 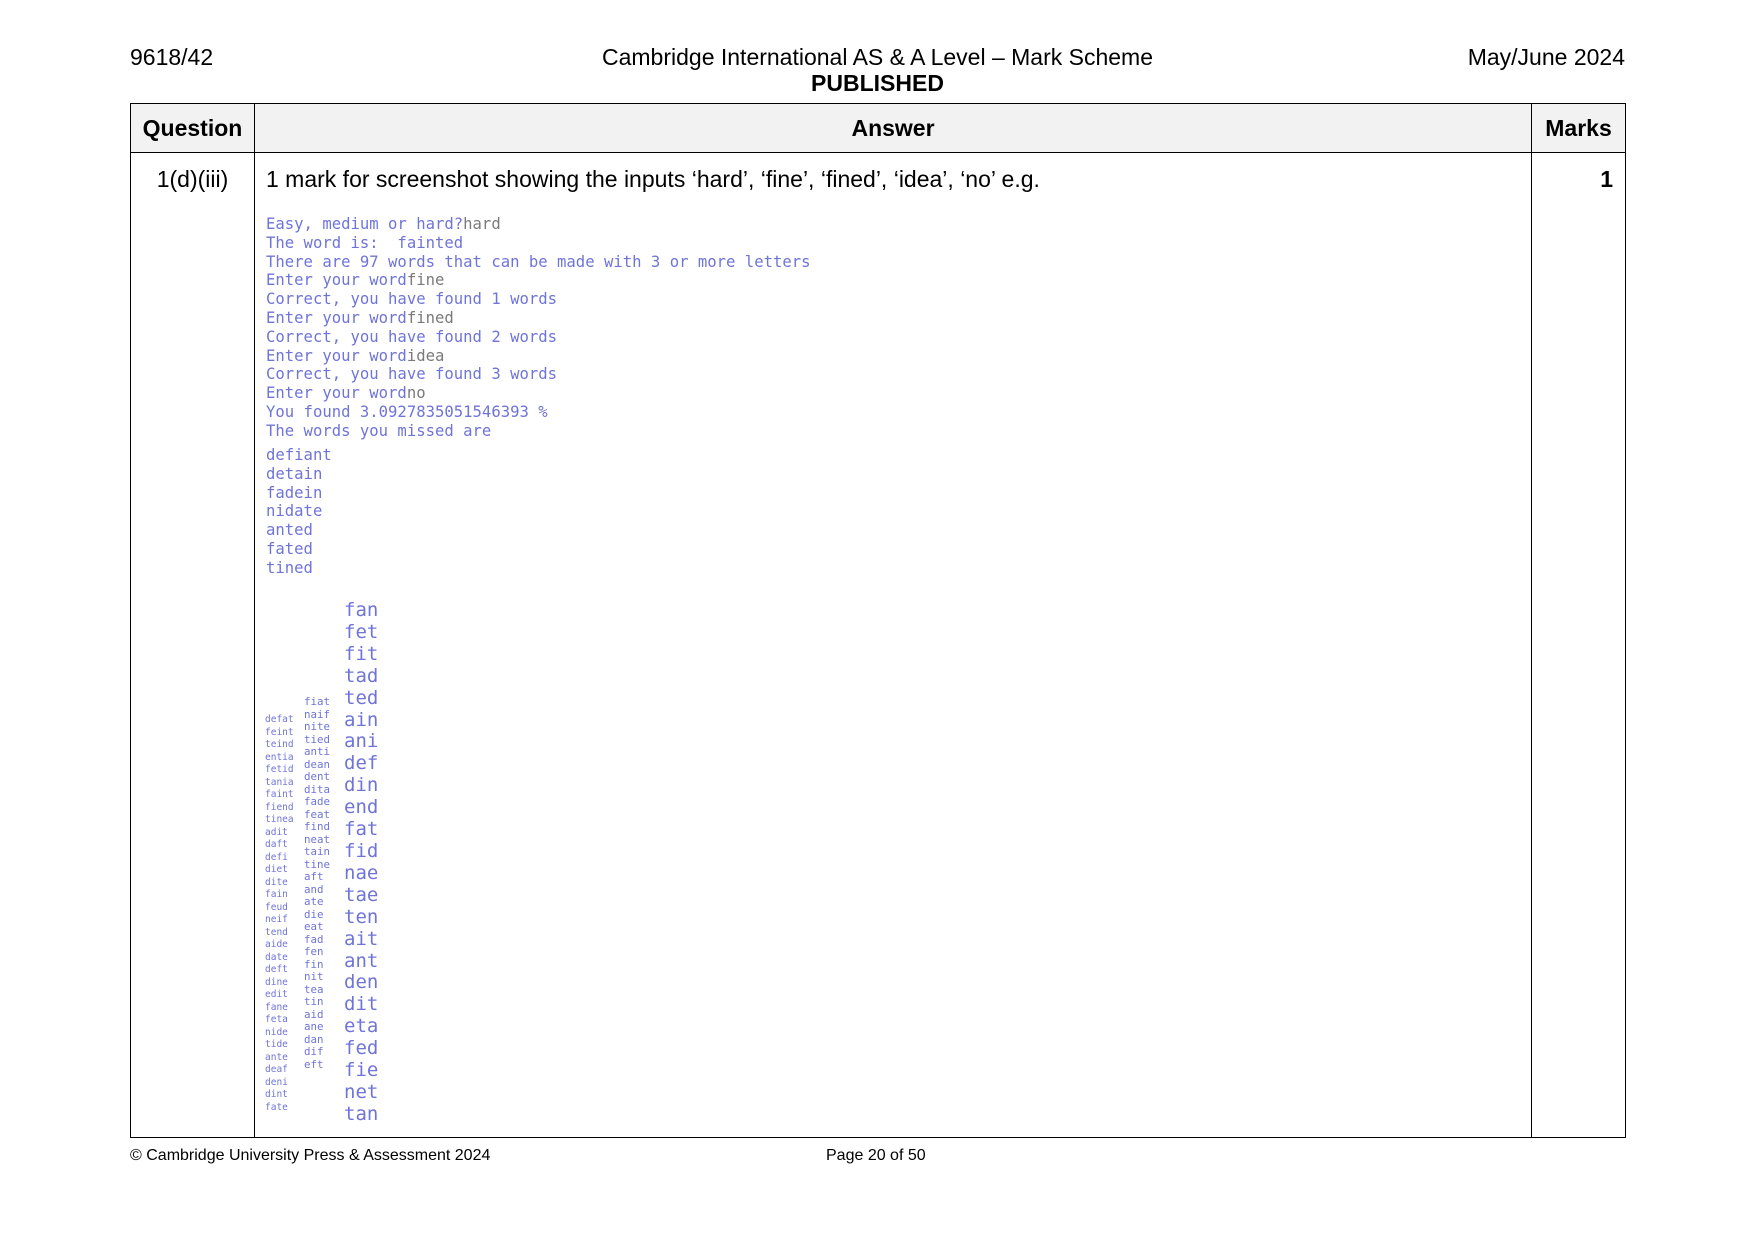 What do you see at coordinates (314, 876) in the screenshot?
I see `missed-word: aft` at bounding box center [314, 876].